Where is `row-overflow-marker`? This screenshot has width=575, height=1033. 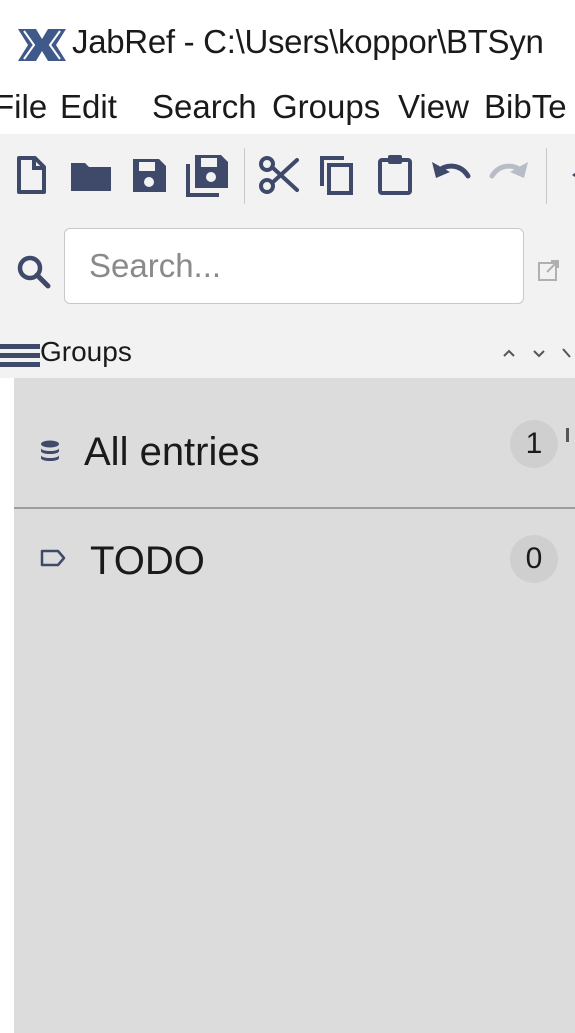
row-overflow-marker is located at coordinates (567, 435).